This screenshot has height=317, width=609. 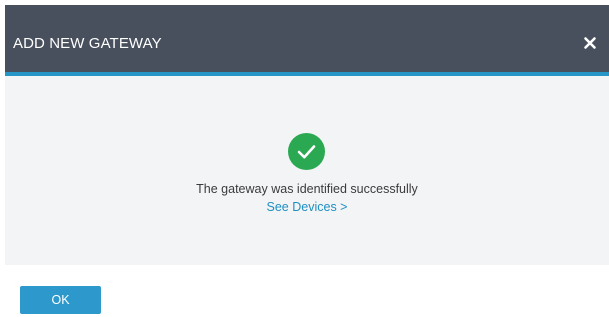 I want to click on ok-button: OK, so click(x=60, y=300).